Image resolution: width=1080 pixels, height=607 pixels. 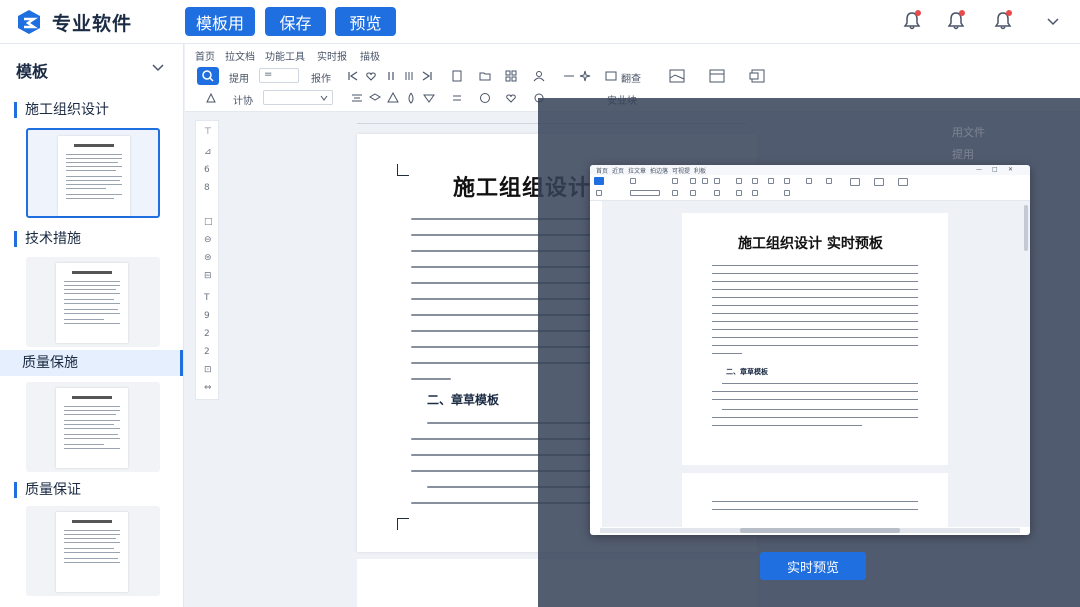 What do you see at coordinates (810, 244) in the screenshot?
I see `preview-document-title: 施工组织设计 实时预板` at bounding box center [810, 244].